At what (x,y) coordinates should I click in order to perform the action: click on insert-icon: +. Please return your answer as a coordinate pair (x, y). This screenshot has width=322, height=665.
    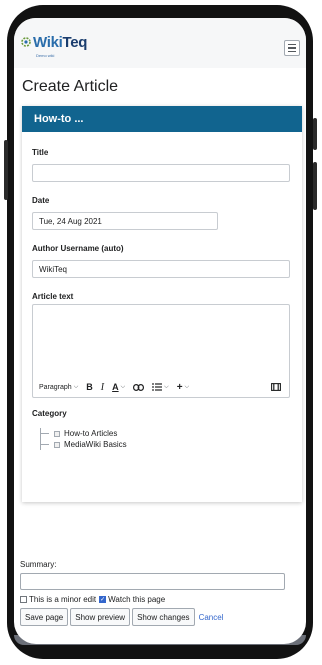
    Looking at the image, I should click on (179, 387).